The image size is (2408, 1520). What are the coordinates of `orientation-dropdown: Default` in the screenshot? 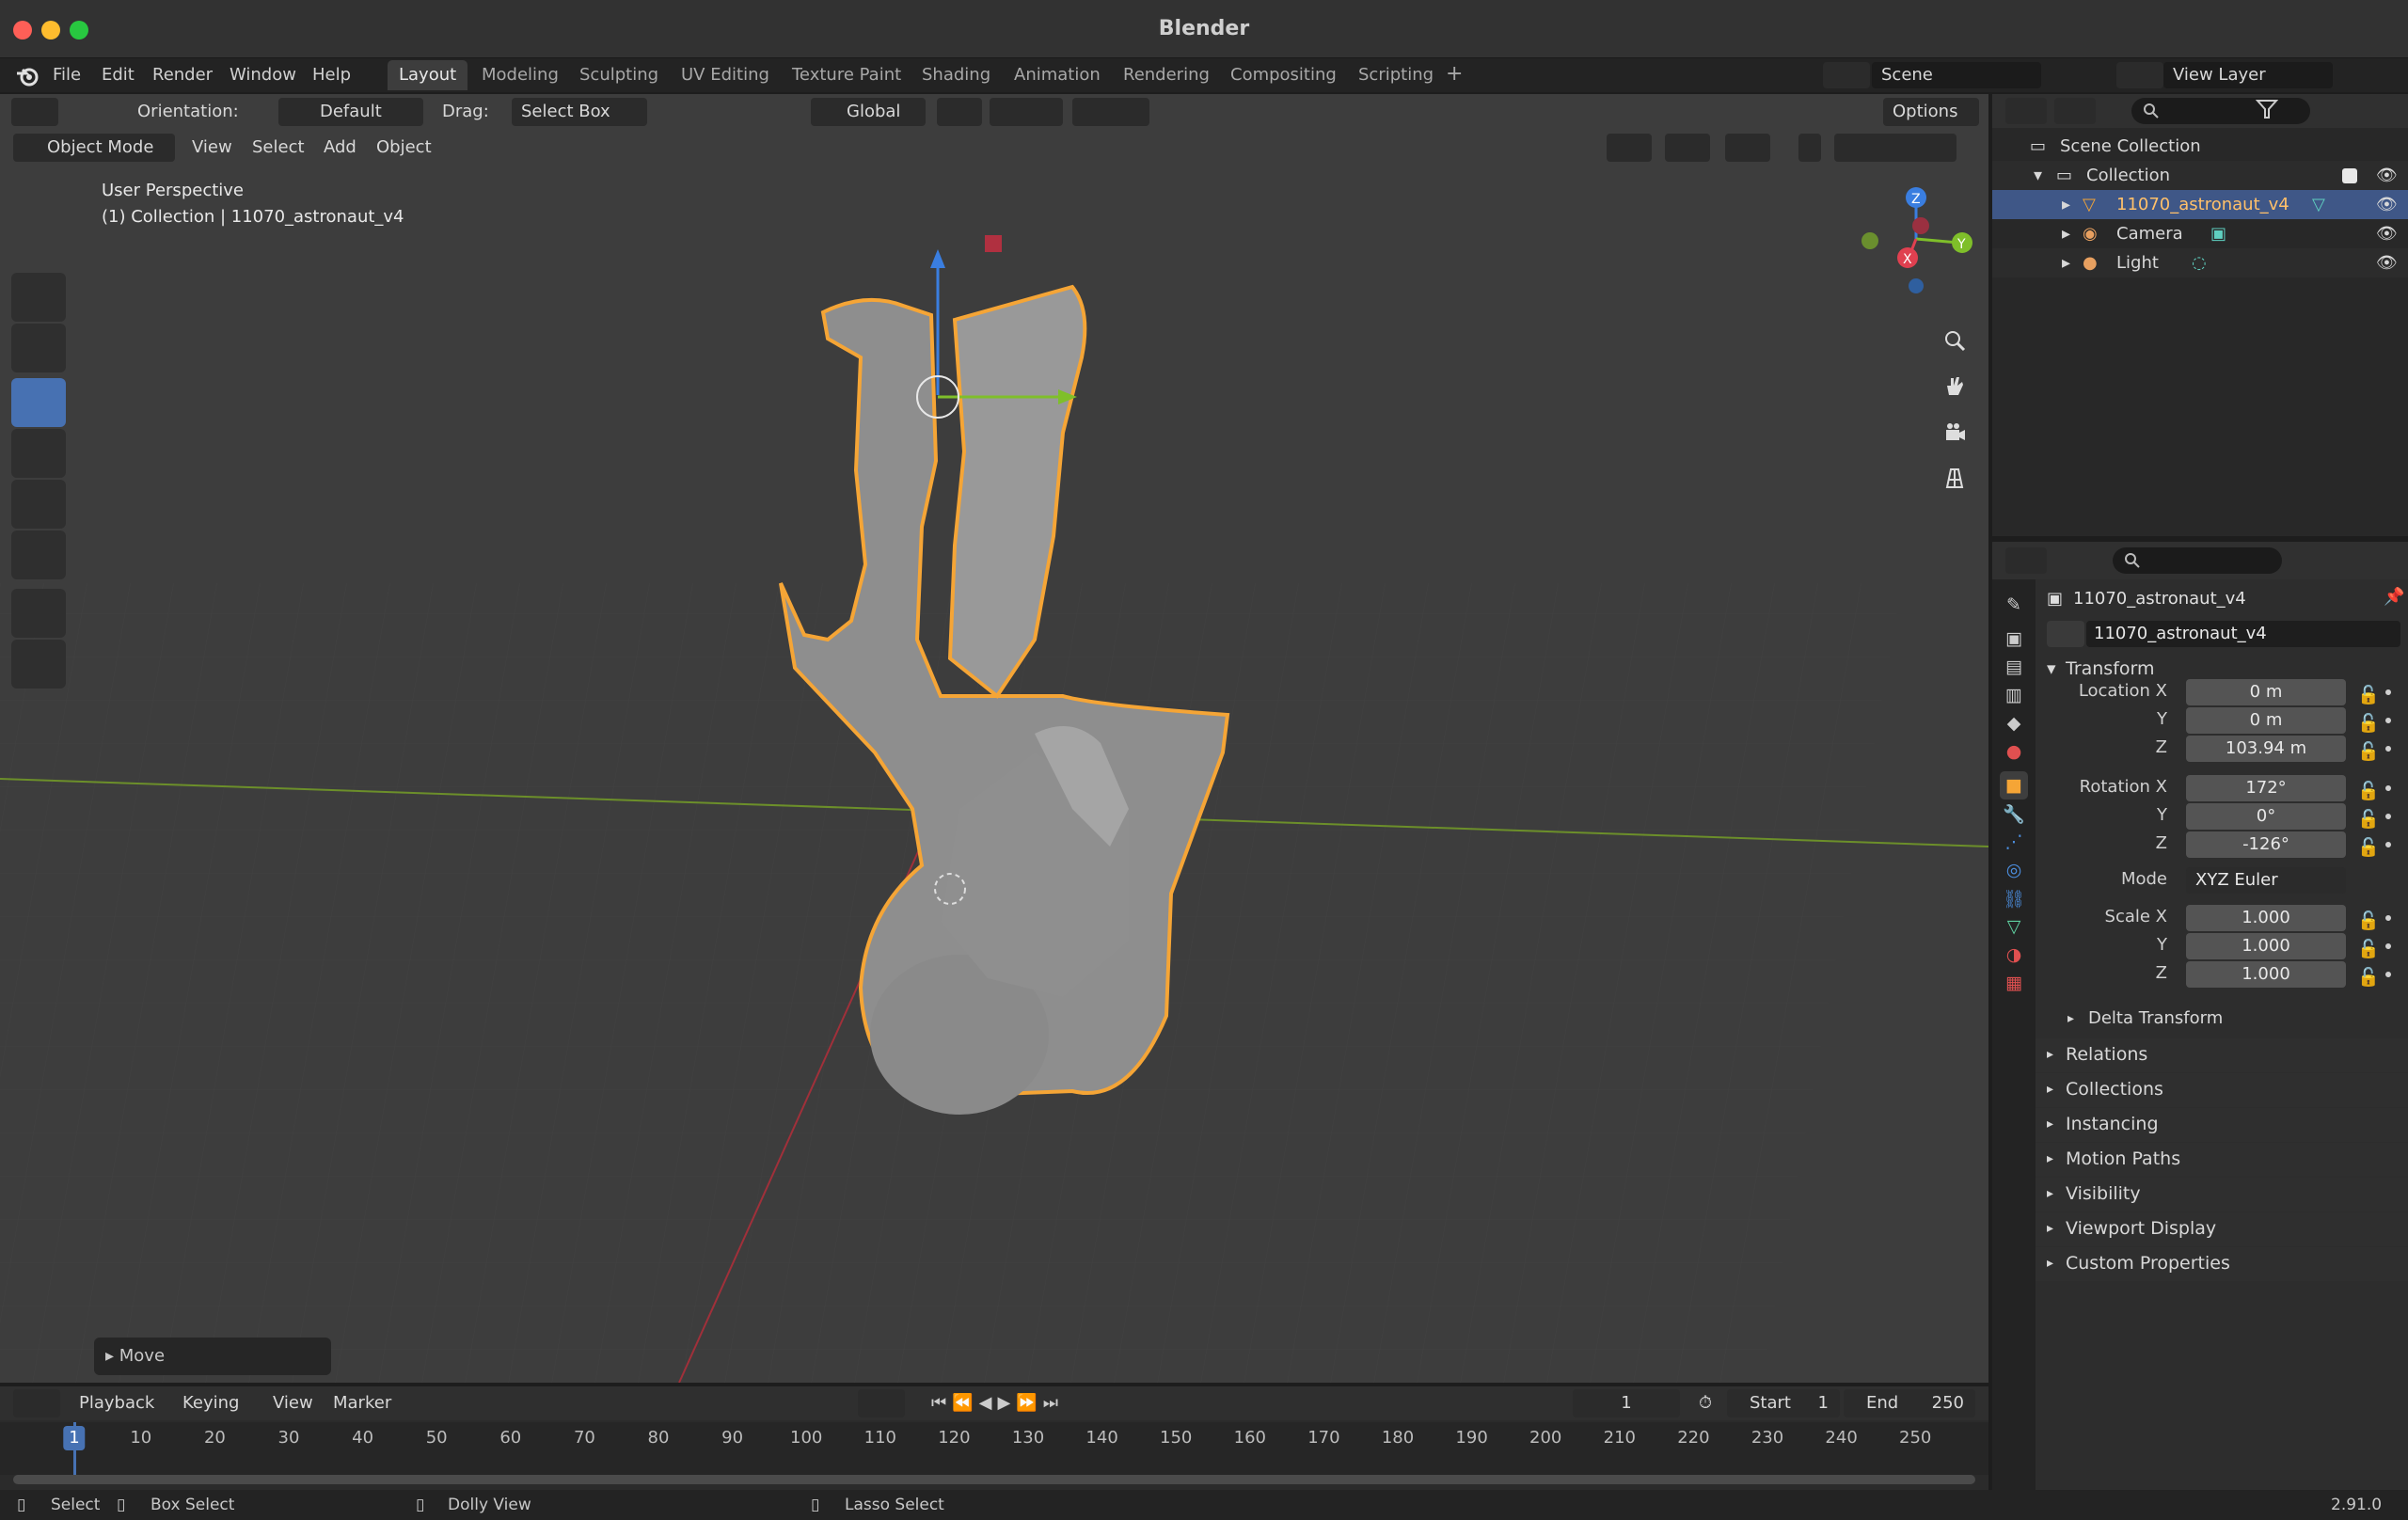 It's located at (351, 112).